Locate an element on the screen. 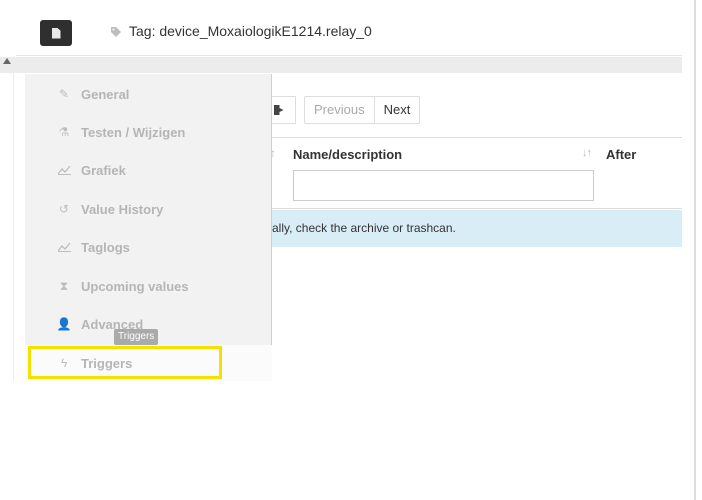 Image resolution: width=702 pixels, height=500 pixels. table-divider is located at coordinates (477, 208).